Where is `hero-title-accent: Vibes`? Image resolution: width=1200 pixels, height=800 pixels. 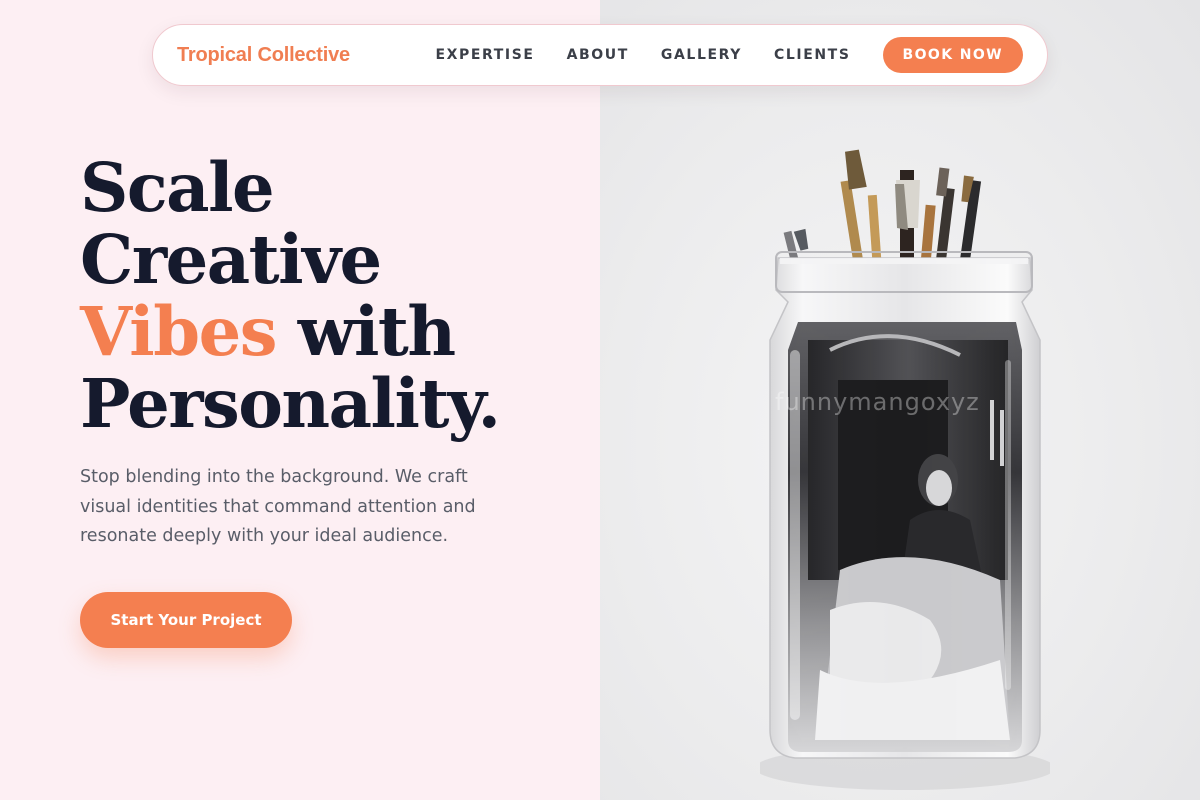 hero-title-accent: Vibes is located at coordinates (178, 331).